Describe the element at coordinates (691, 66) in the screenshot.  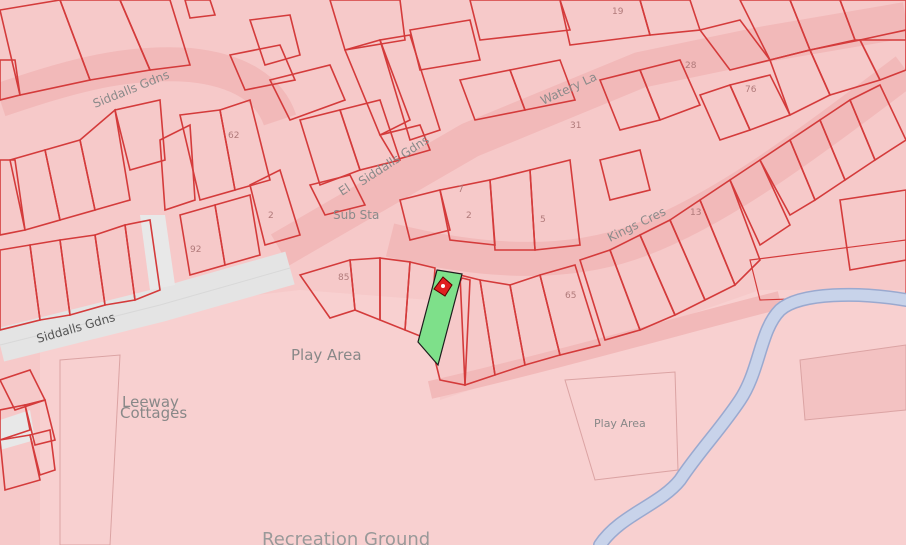
I see `house-number: 28` at that location.